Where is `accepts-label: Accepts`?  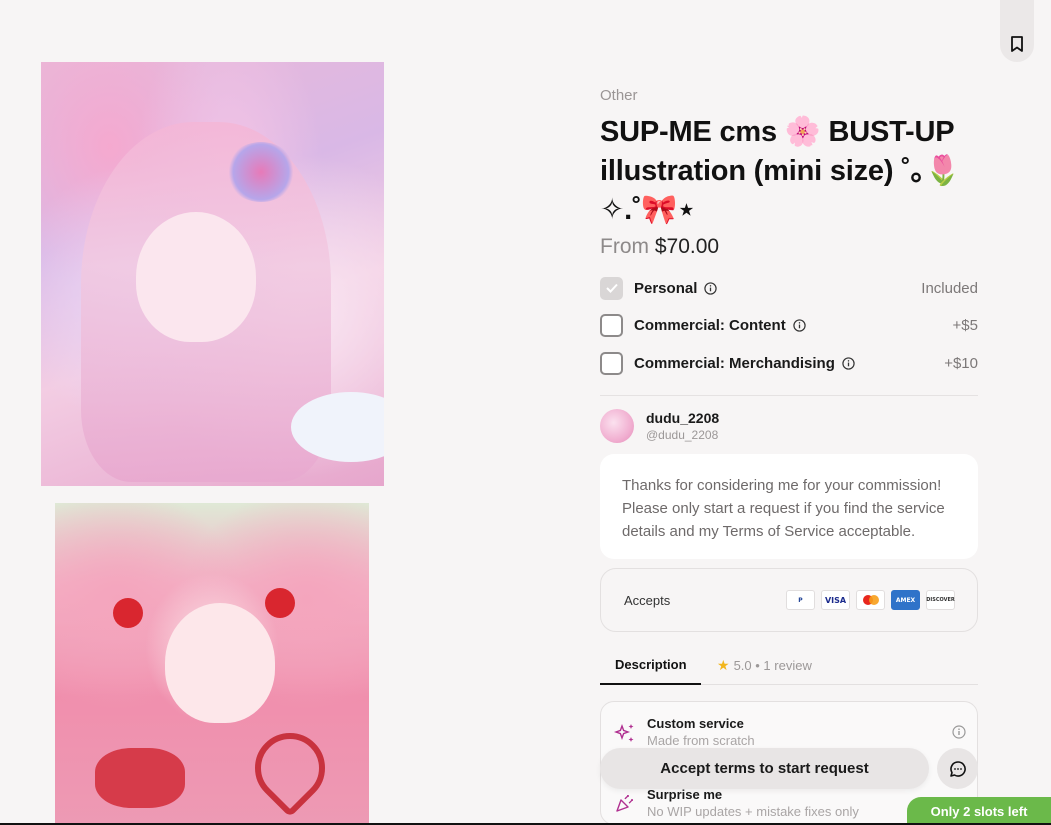 accepts-label: Accepts is located at coordinates (647, 600).